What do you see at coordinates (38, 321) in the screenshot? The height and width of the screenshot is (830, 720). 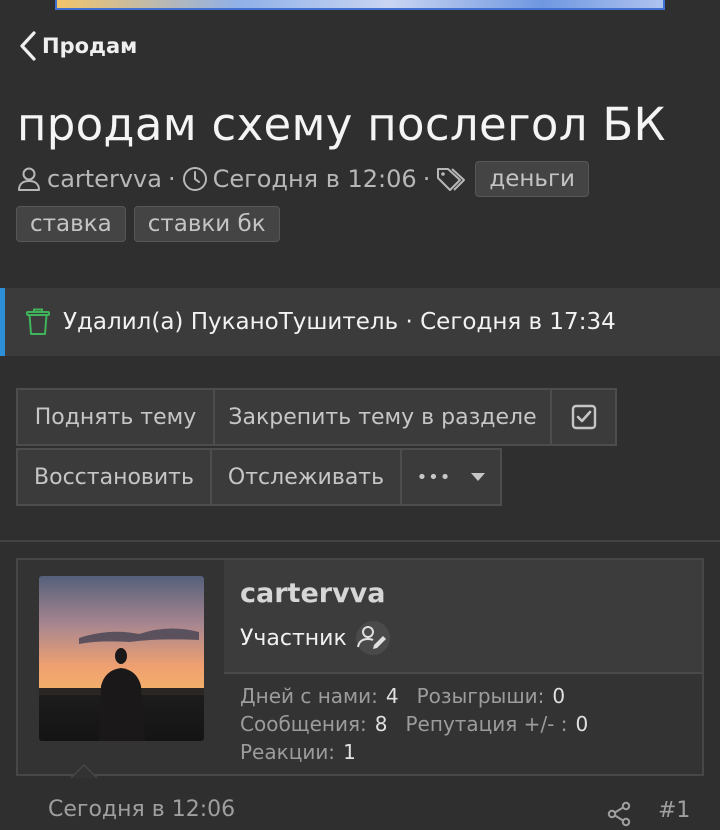 I see `trash-icon` at bounding box center [38, 321].